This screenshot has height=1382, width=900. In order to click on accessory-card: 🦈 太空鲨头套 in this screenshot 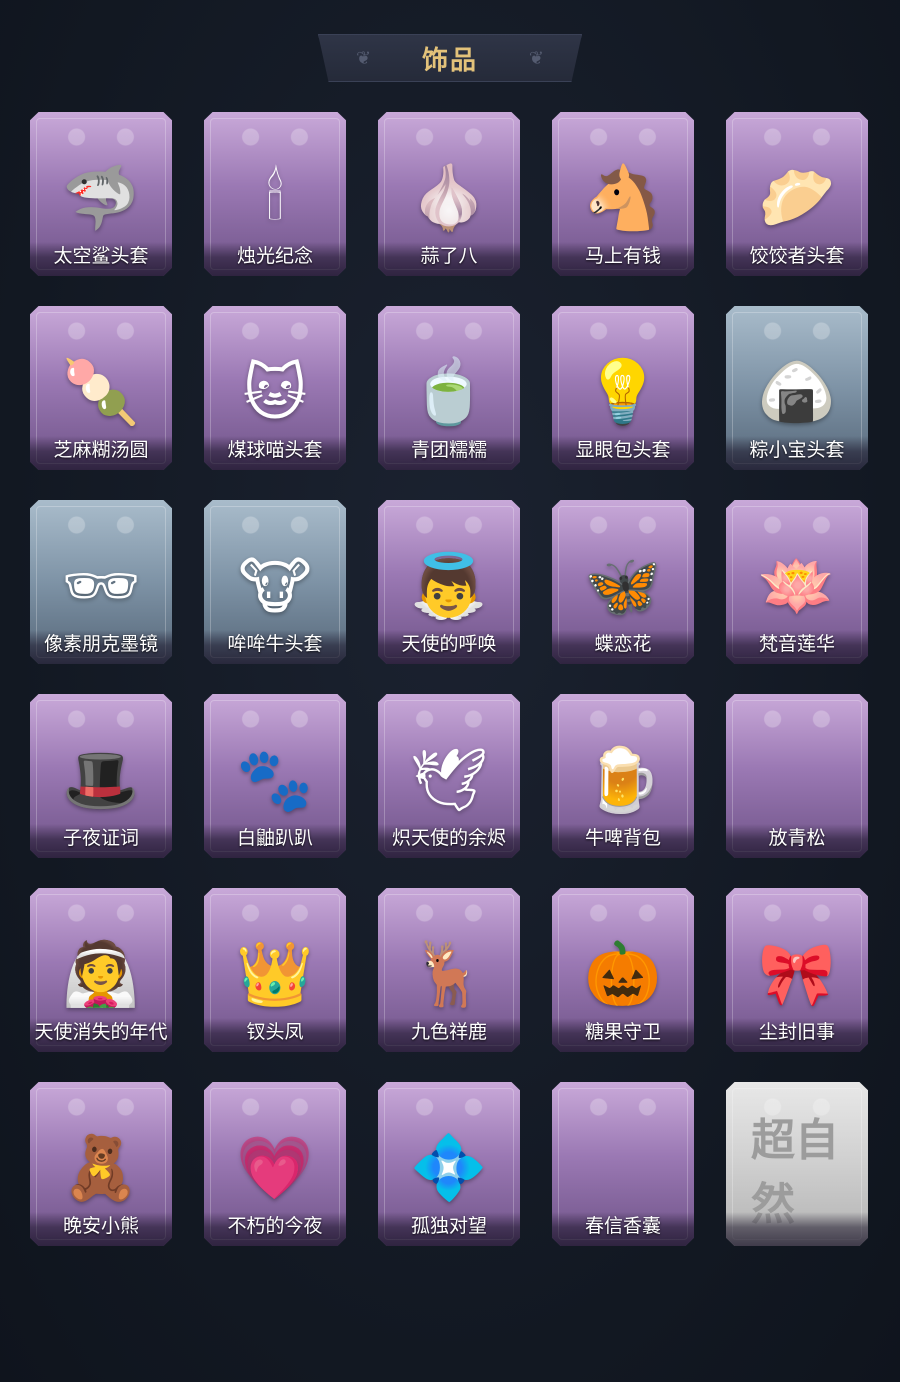, I will do `click(101, 194)`.